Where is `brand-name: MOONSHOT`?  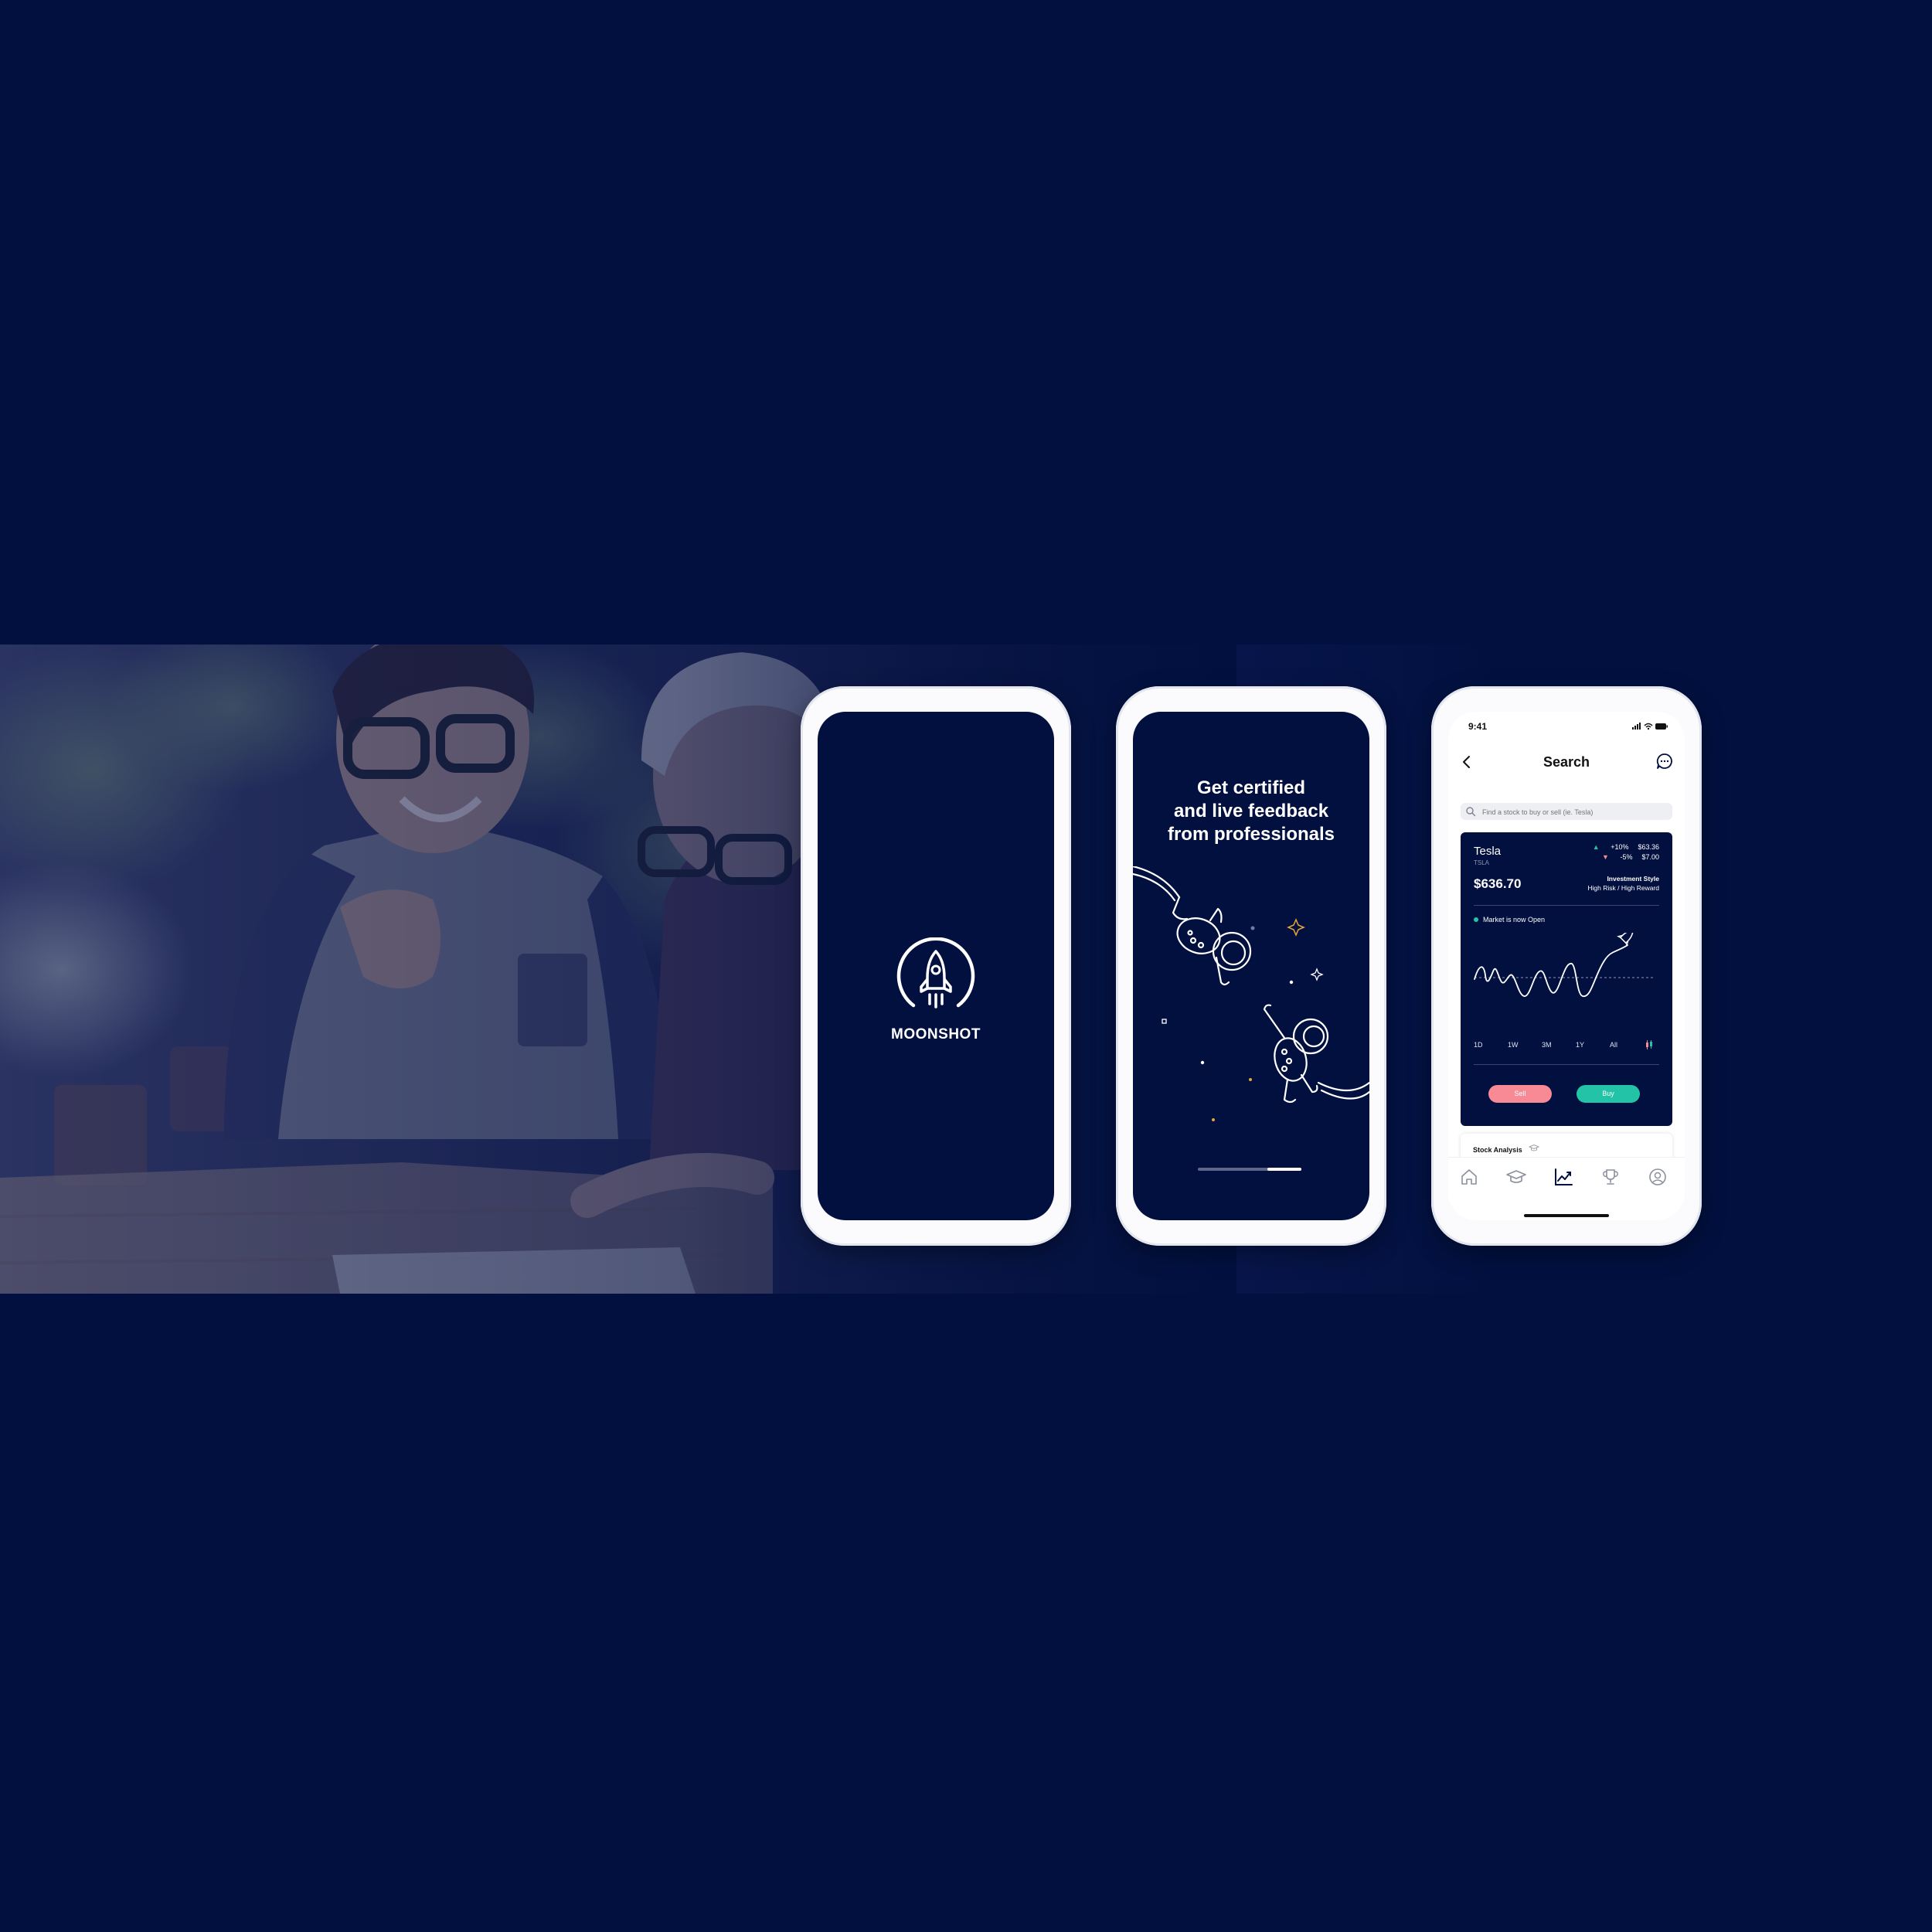
brand-name: MOONSHOT is located at coordinates (936, 1035).